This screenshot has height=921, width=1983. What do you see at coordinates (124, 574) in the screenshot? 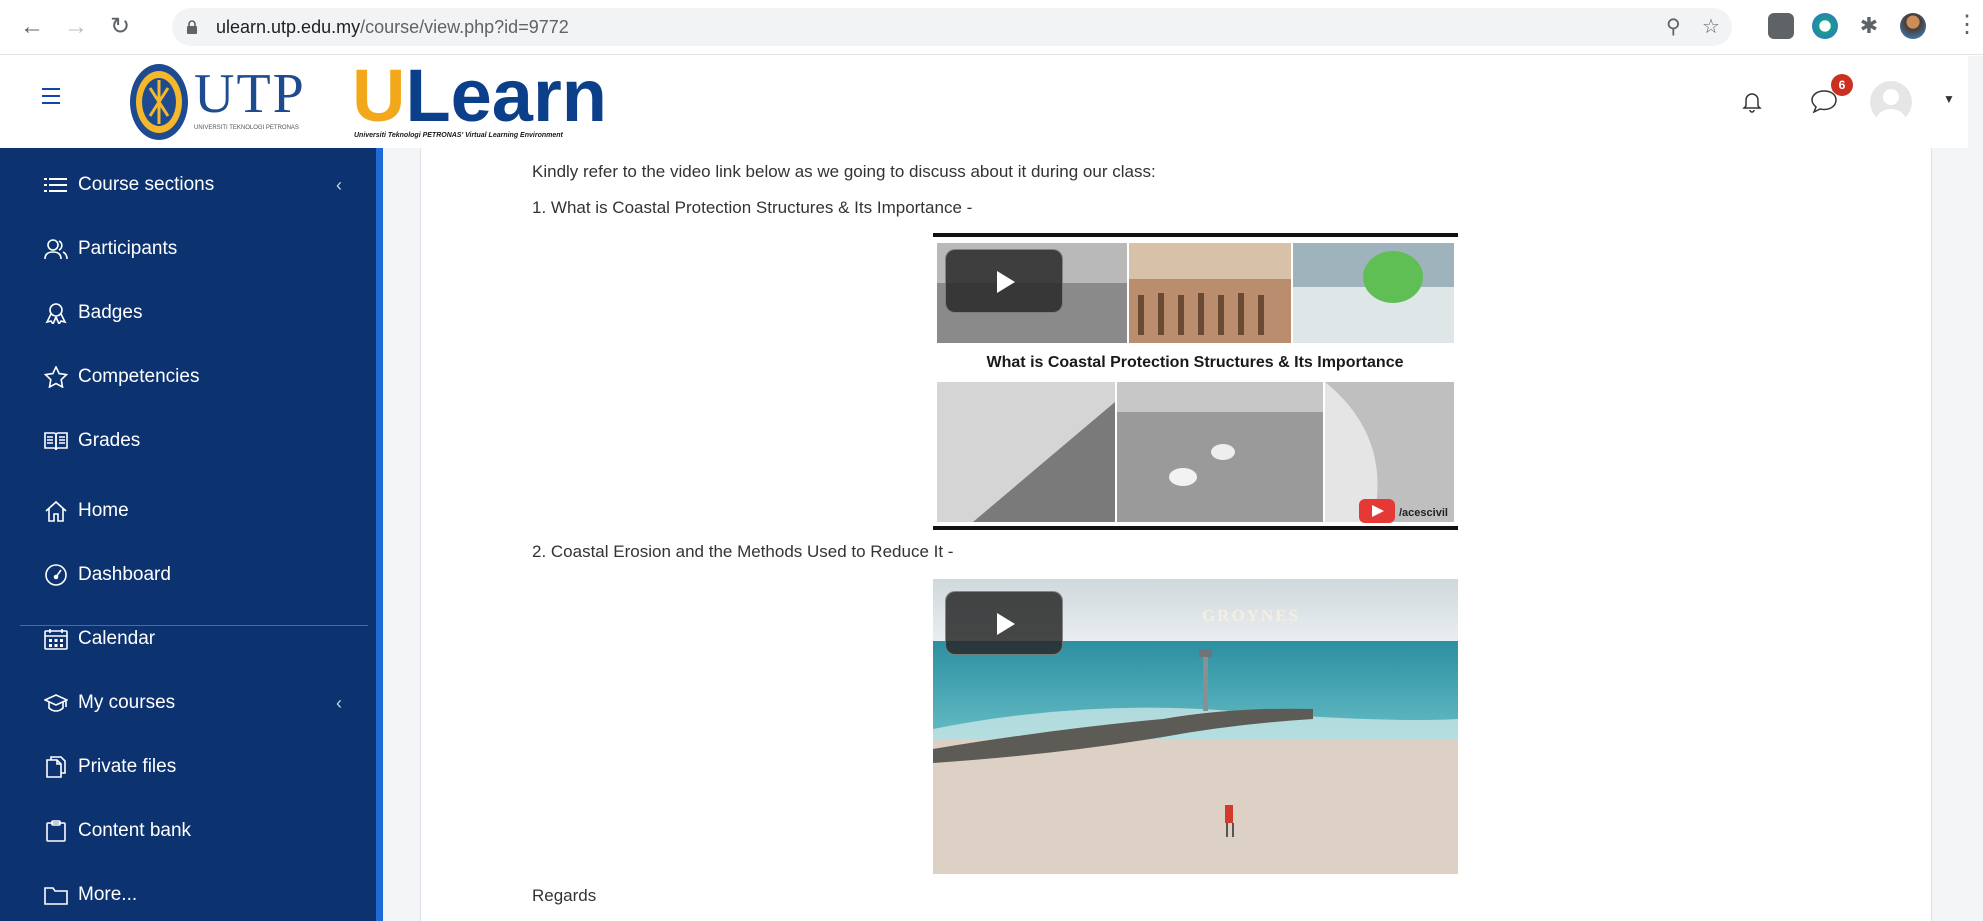
I see `sidebar-item-label: Dashboard` at bounding box center [124, 574].